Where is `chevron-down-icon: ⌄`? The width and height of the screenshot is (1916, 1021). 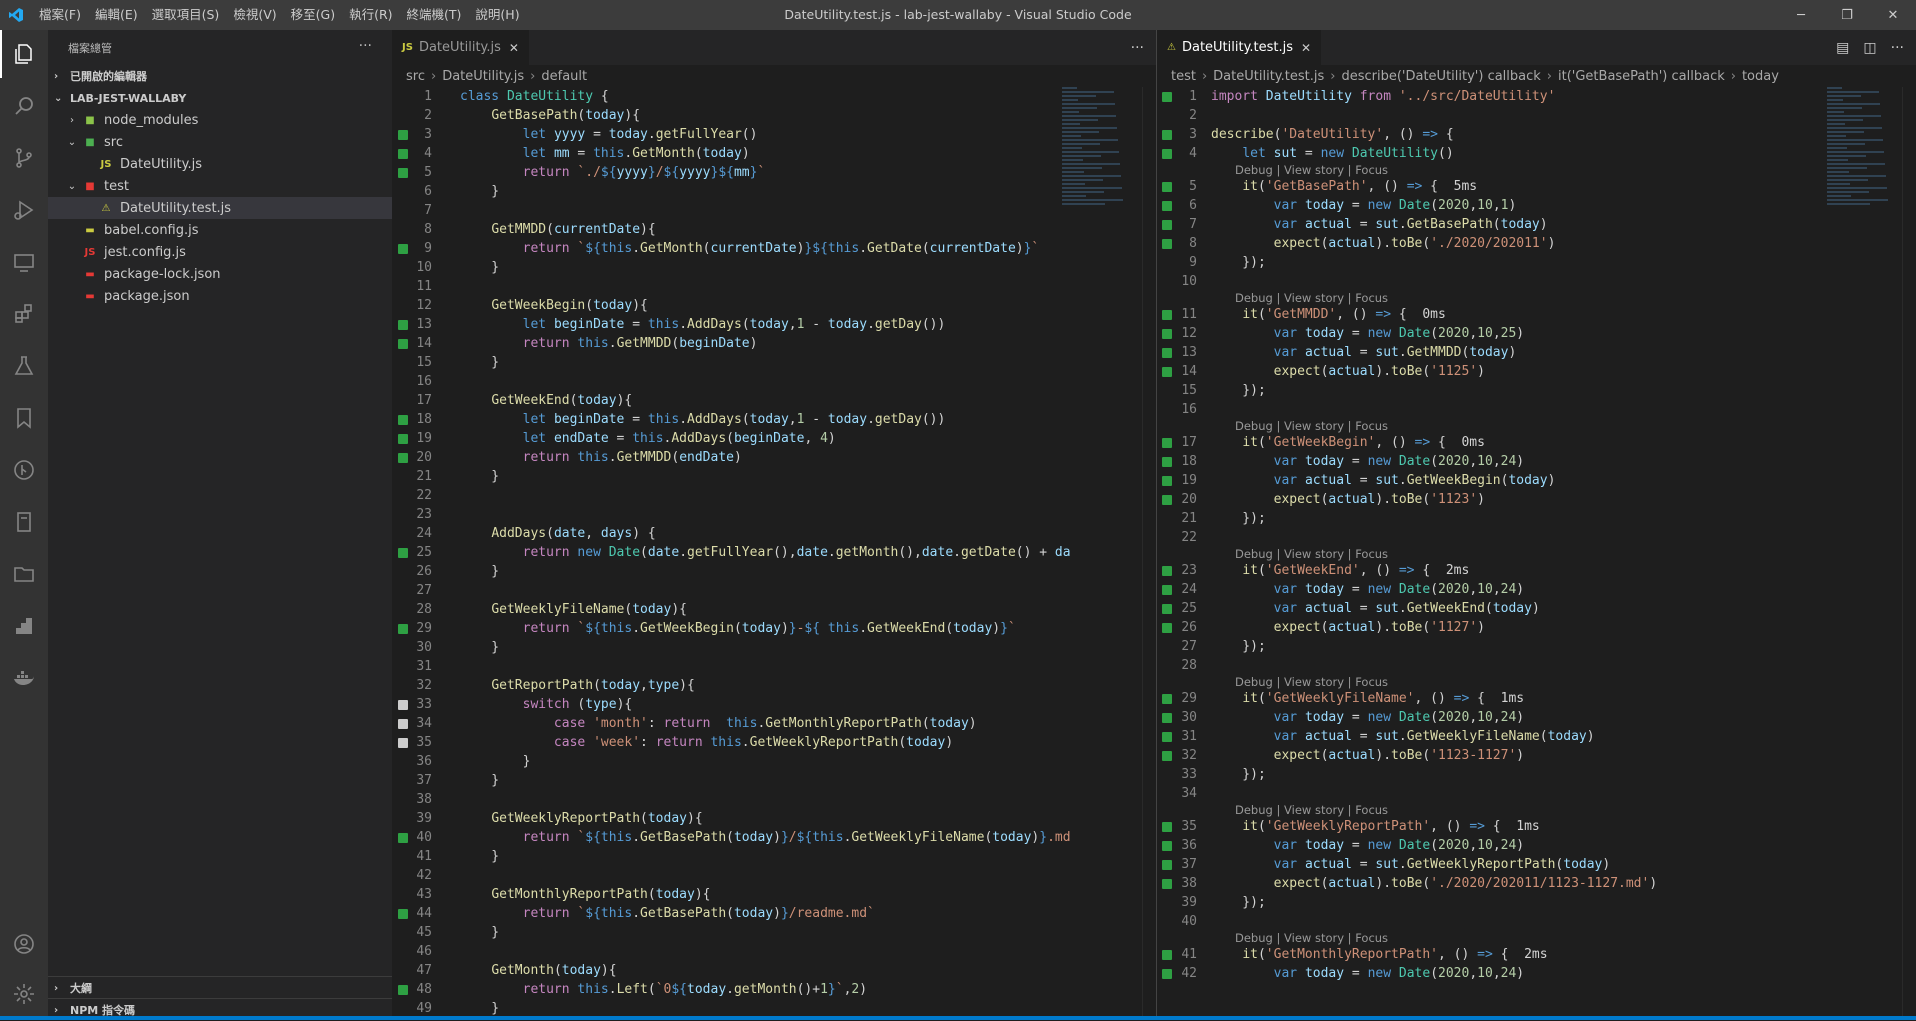 chevron-down-icon: ⌄ is located at coordinates (72, 142).